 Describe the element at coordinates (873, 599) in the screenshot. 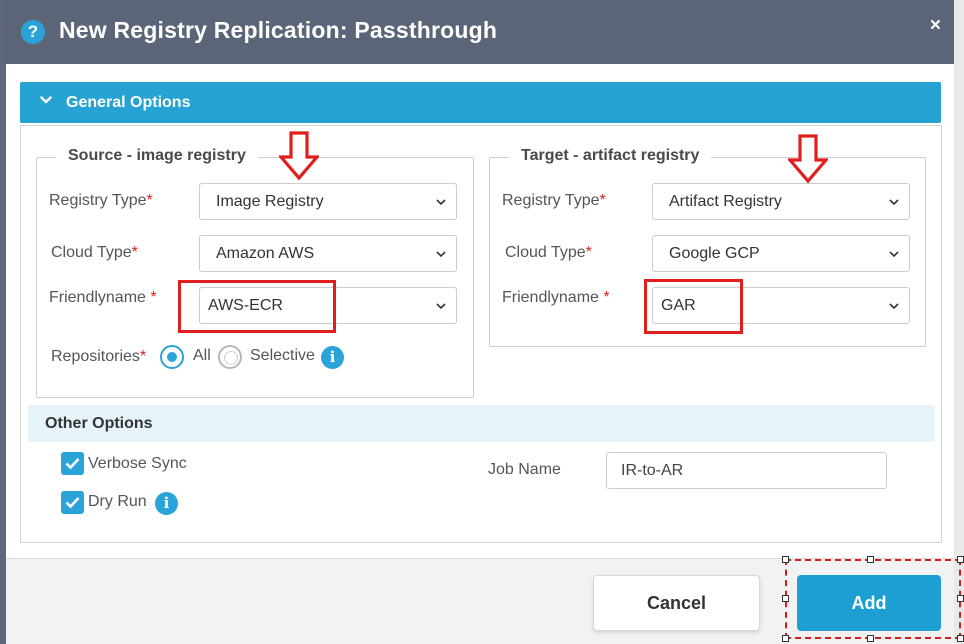

I see `add-button-highlight` at that location.